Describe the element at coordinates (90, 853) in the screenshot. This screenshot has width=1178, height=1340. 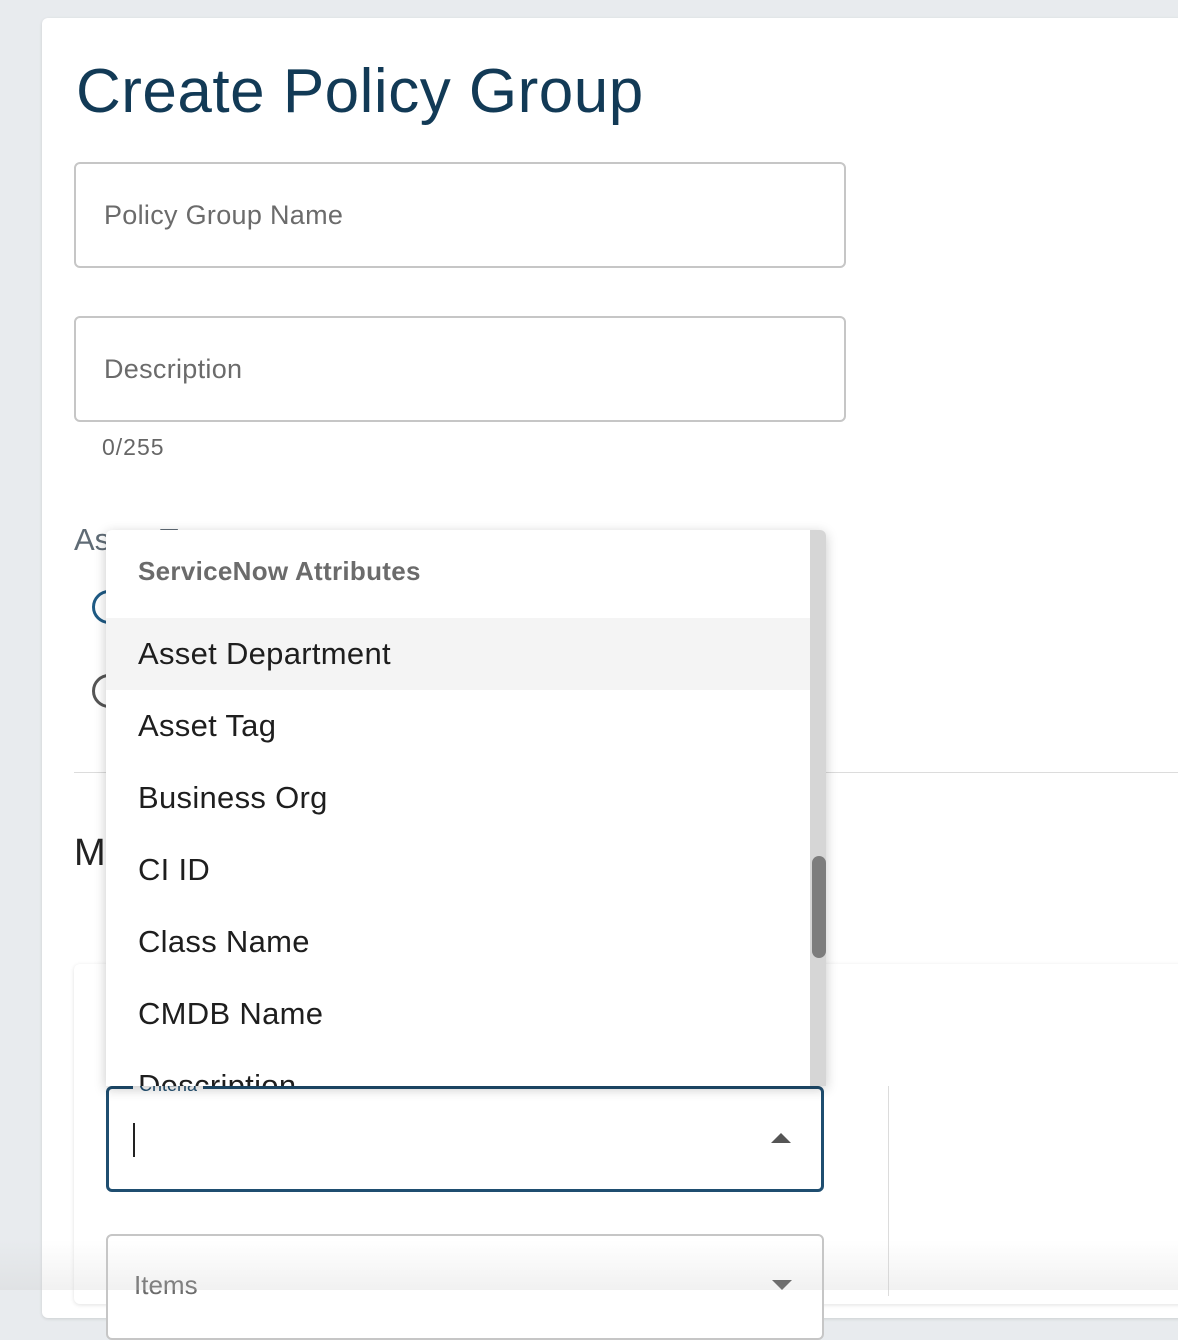
I see `section-heading: M` at that location.